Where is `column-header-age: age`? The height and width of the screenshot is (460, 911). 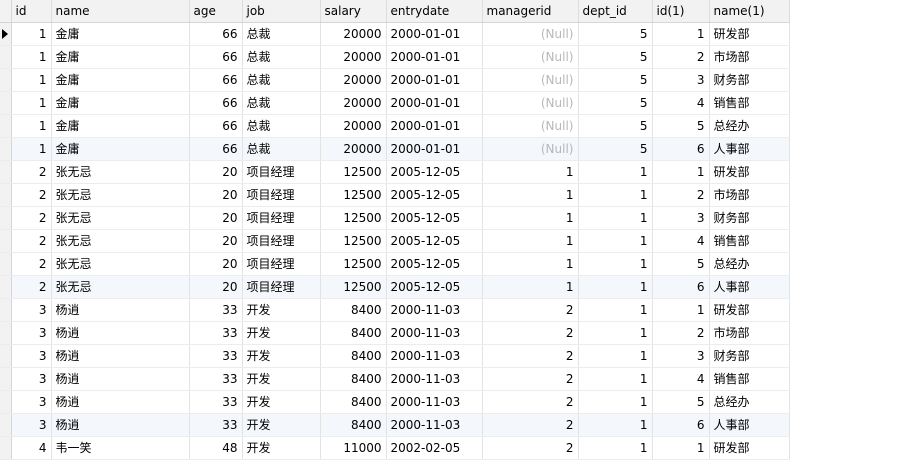 column-header-age: age is located at coordinates (216, 11).